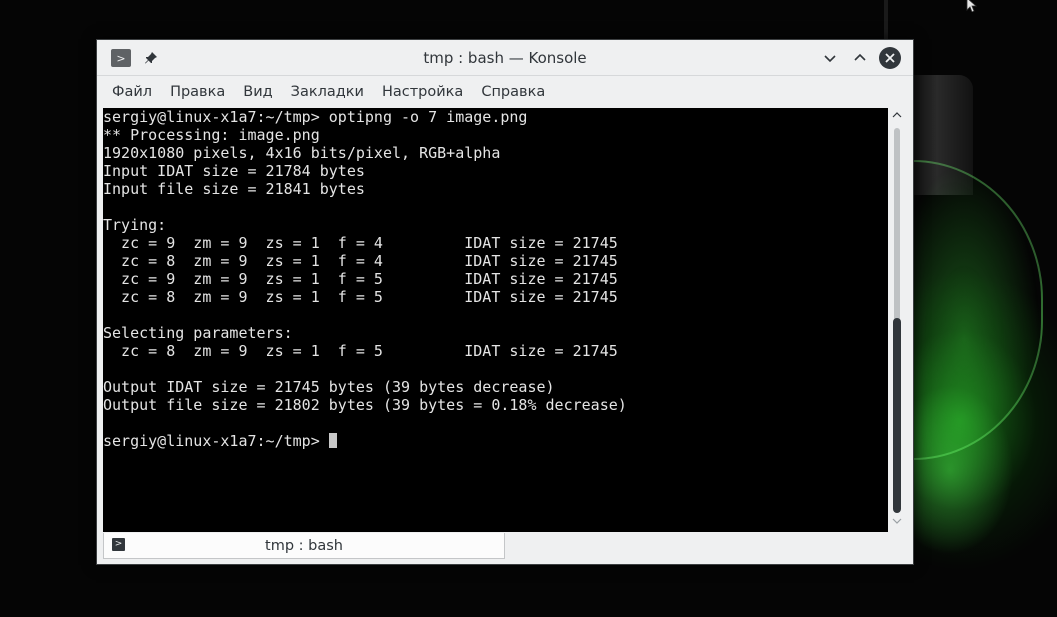 The height and width of the screenshot is (617, 1057). I want to click on scroll-down-icon, so click(897, 523).